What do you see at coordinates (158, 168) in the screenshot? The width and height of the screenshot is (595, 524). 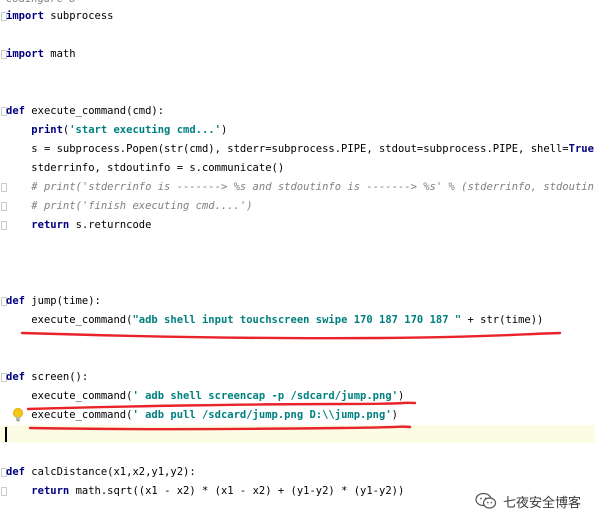 I see `communicate-code: stderrinfo, stdoutinfo = s.communicate()` at bounding box center [158, 168].